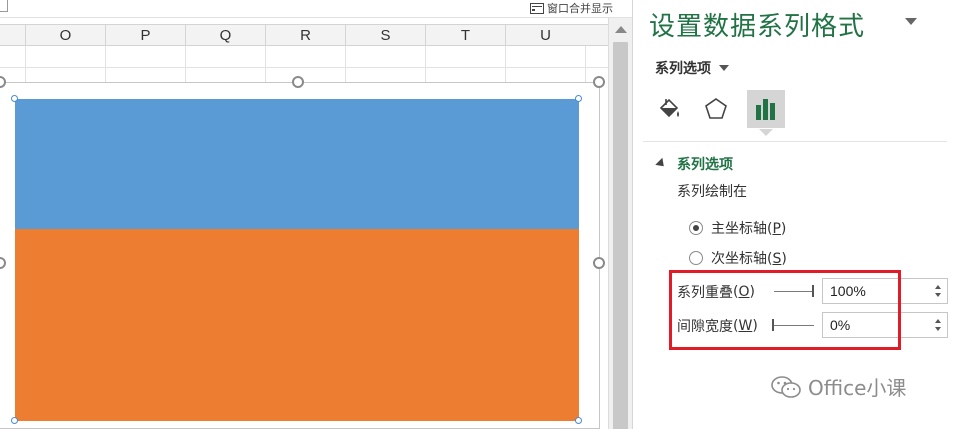 The width and height of the screenshot is (953, 429). Describe the element at coordinates (785, 310) in the screenshot. I see `annotation-highlight-box` at that location.